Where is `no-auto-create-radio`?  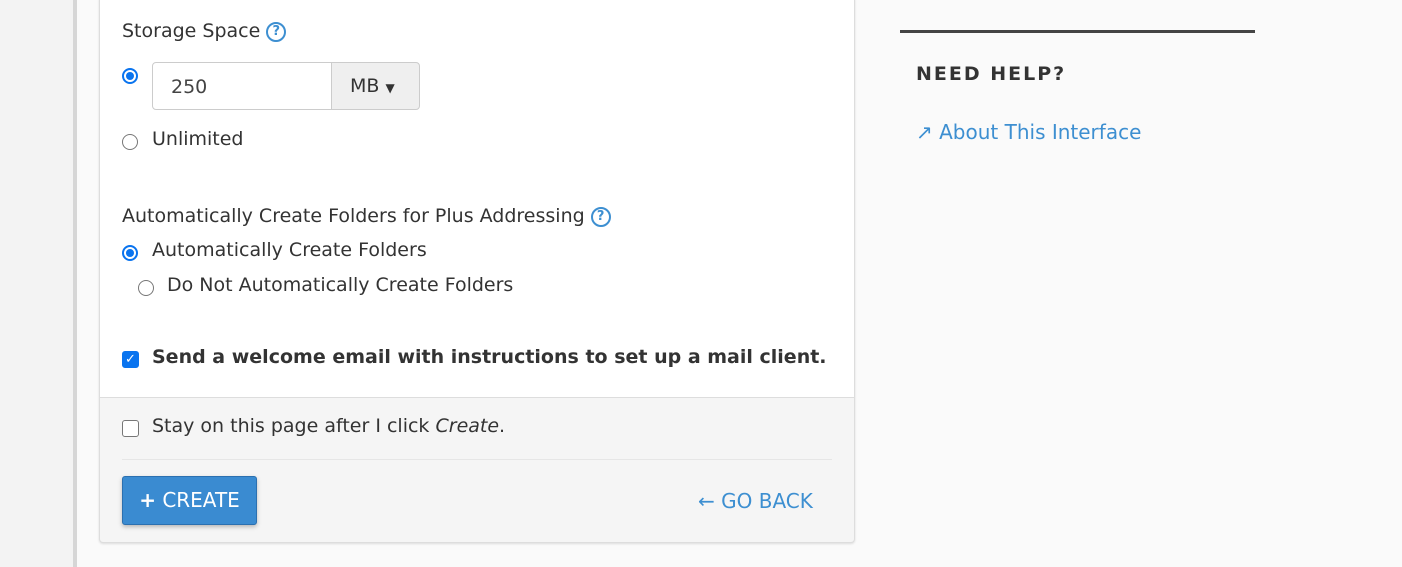 no-auto-create-radio is located at coordinates (146, 288).